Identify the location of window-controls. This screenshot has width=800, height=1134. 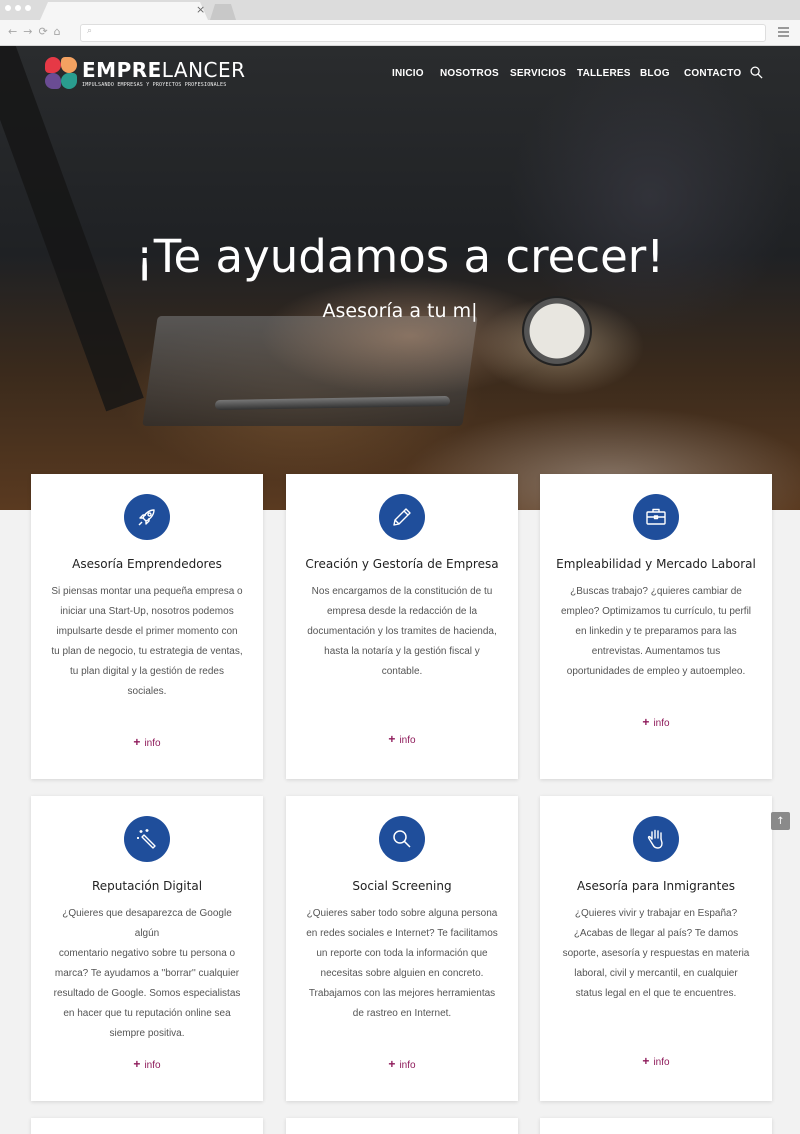
(18, 8).